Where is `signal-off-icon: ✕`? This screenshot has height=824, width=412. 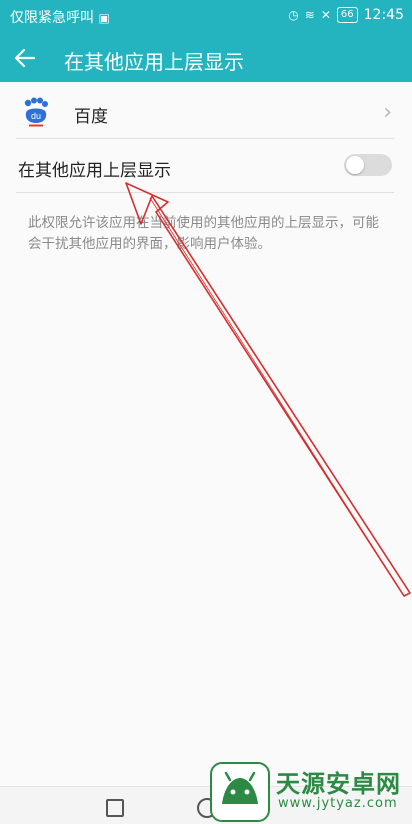 signal-off-icon: ✕ is located at coordinates (325, 15).